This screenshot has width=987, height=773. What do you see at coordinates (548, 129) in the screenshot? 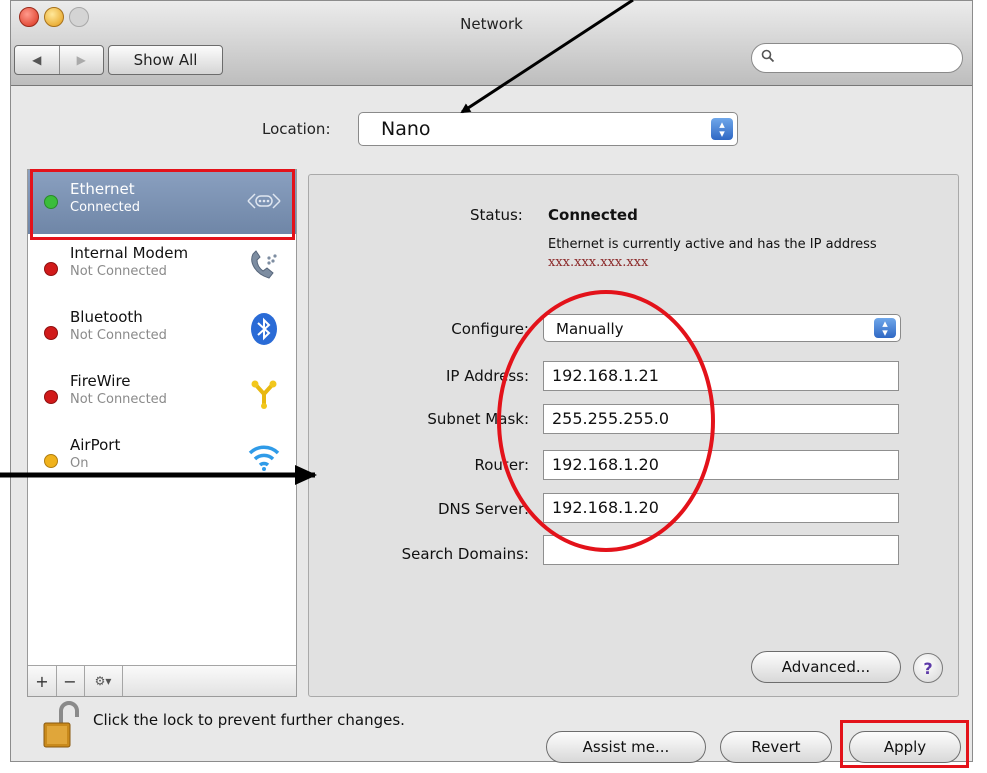
I see `location-select: Nano ▴ ▾` at bounding box center [548, 129].